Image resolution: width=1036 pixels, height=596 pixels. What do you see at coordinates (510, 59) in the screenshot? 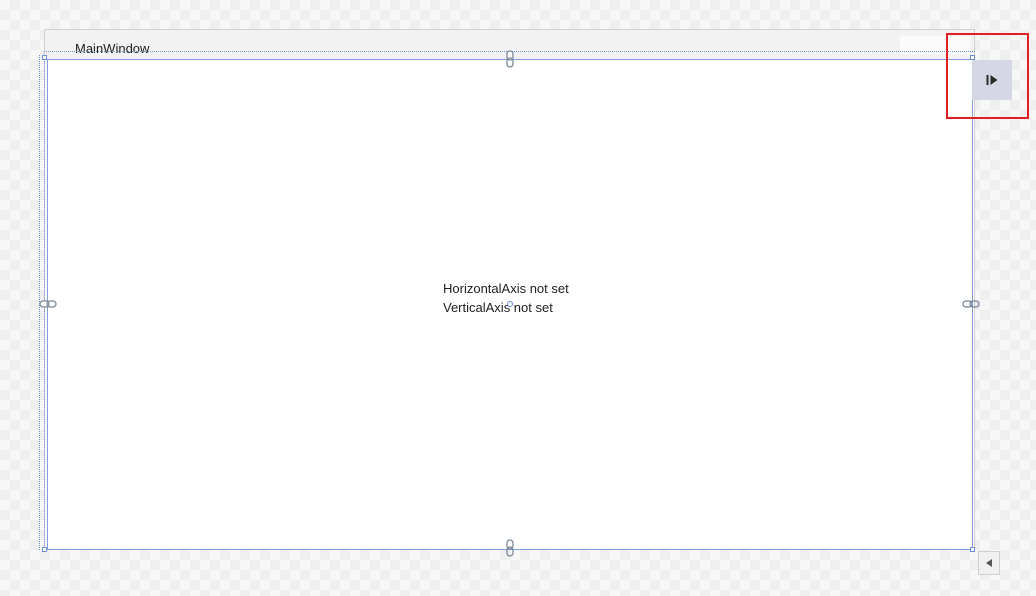
I see `chain-link-icon-top` at bounding box center [510, 59].